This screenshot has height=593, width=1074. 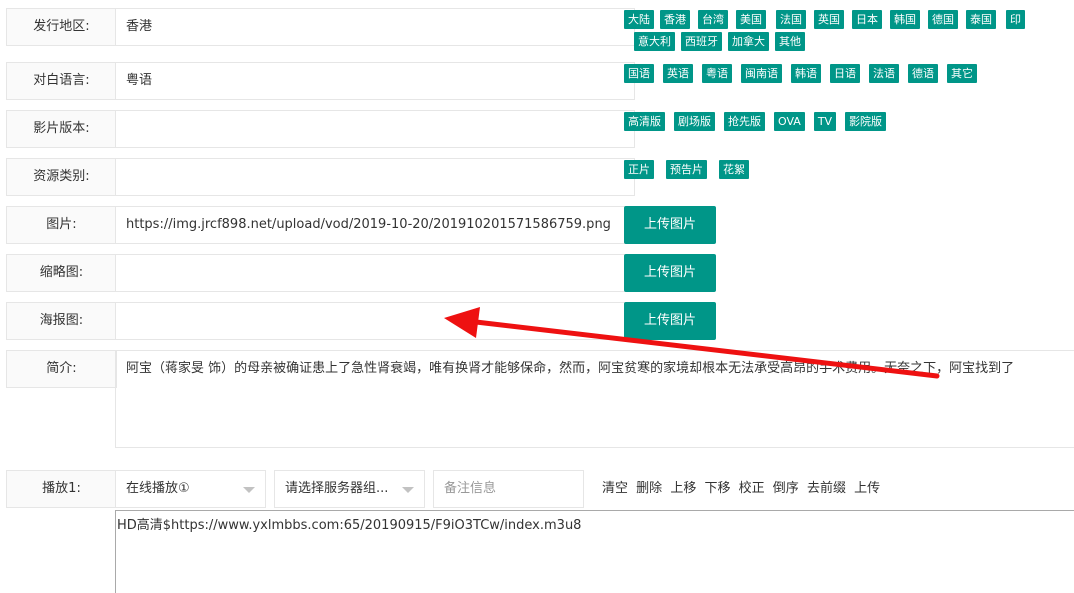 What do you see at coordinates (694, 121) in the screenshot?
I see `version-tag: 剧场版` at bounding box center [694, 121].